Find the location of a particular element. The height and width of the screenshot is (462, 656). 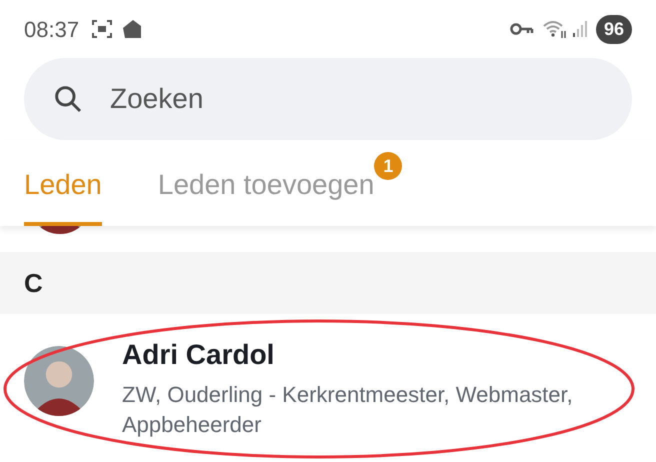

notification-badge: 1 is located at coordinates (388, 166).